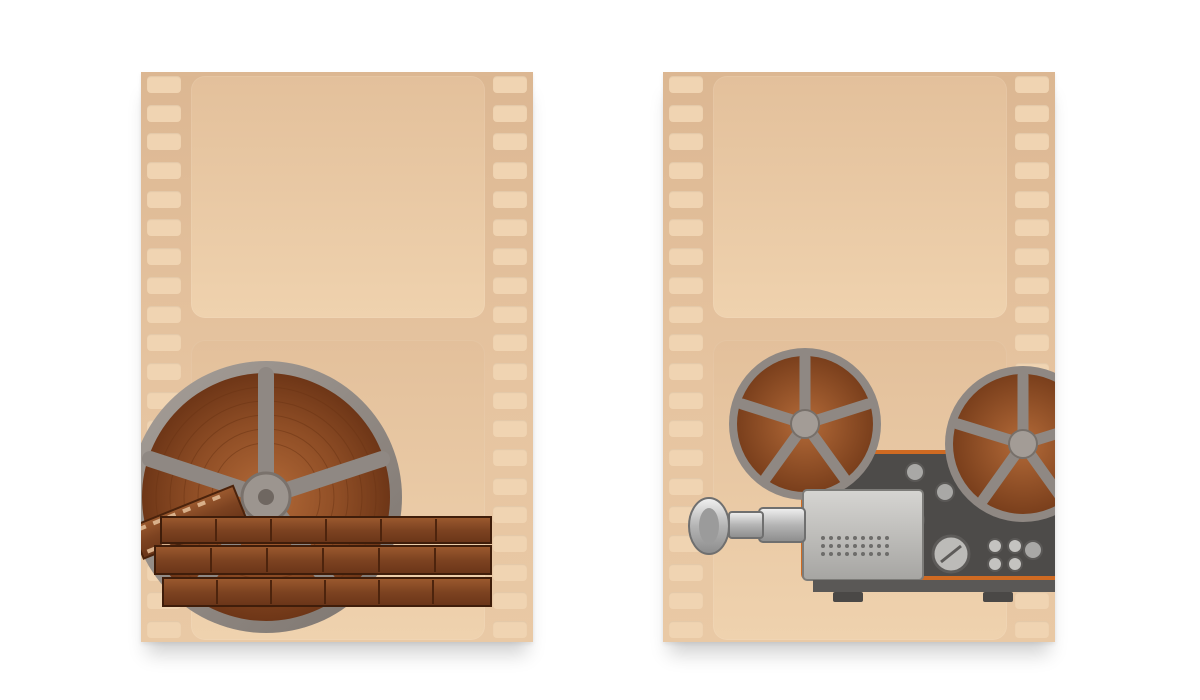  I want to click on film-reel-with-film-strips-icon, so click(316, 497).